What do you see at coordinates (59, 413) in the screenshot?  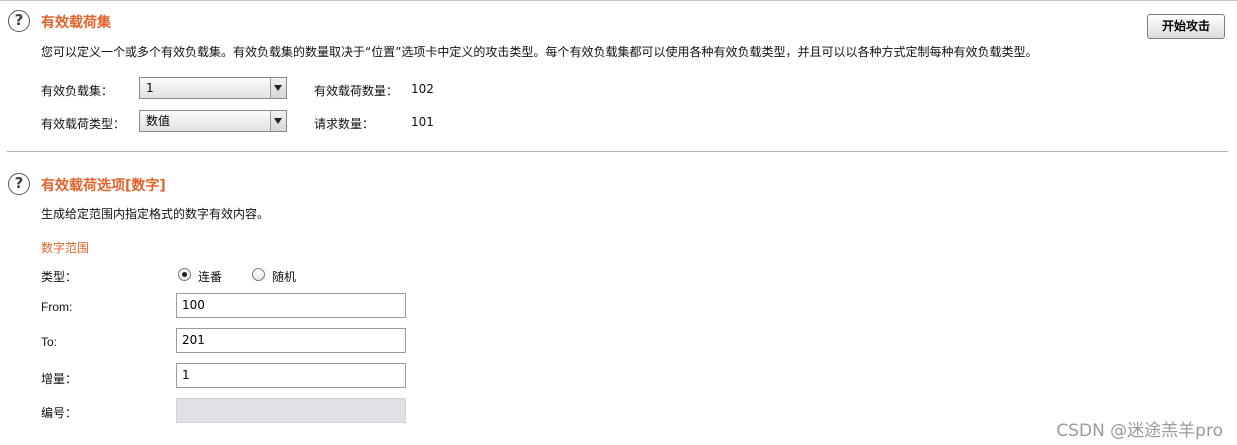 I see `number-label: 编号：` at bounding box center [59, 413].